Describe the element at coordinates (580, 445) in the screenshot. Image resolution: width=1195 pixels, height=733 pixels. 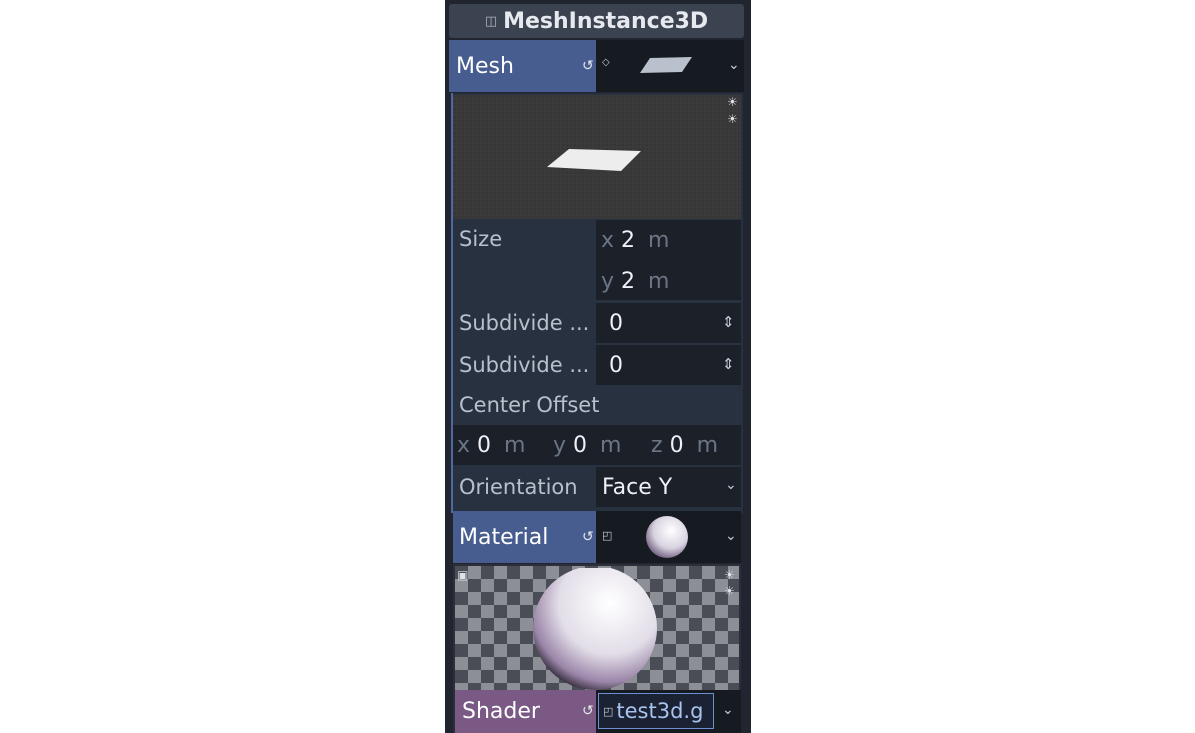
I see `offset-y-value: 0` at that location.